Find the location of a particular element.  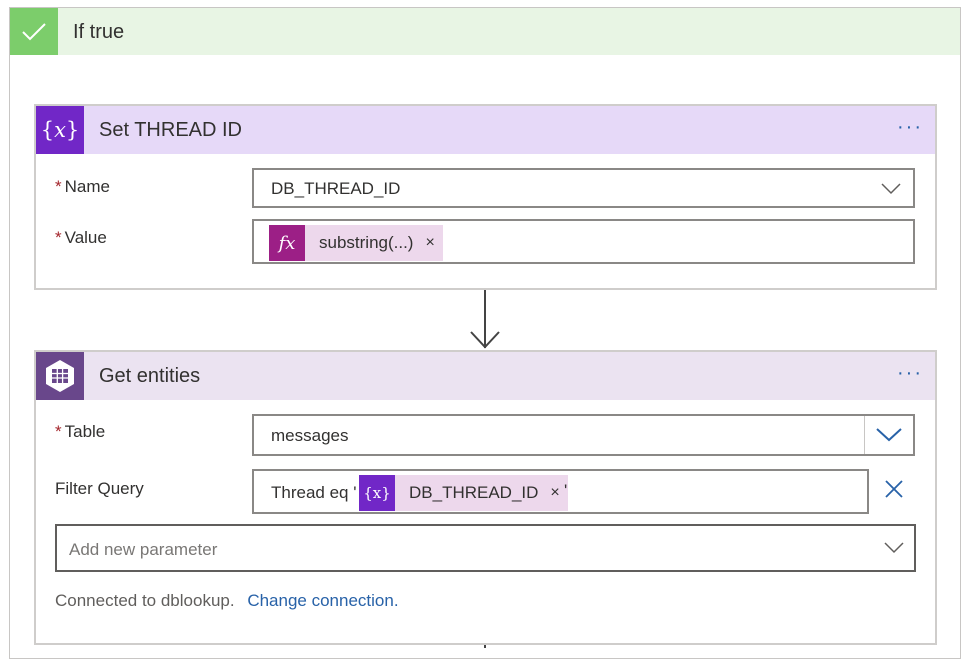

name-dropdown: DB_THREAD_ID is located at coordinates (583, 188).